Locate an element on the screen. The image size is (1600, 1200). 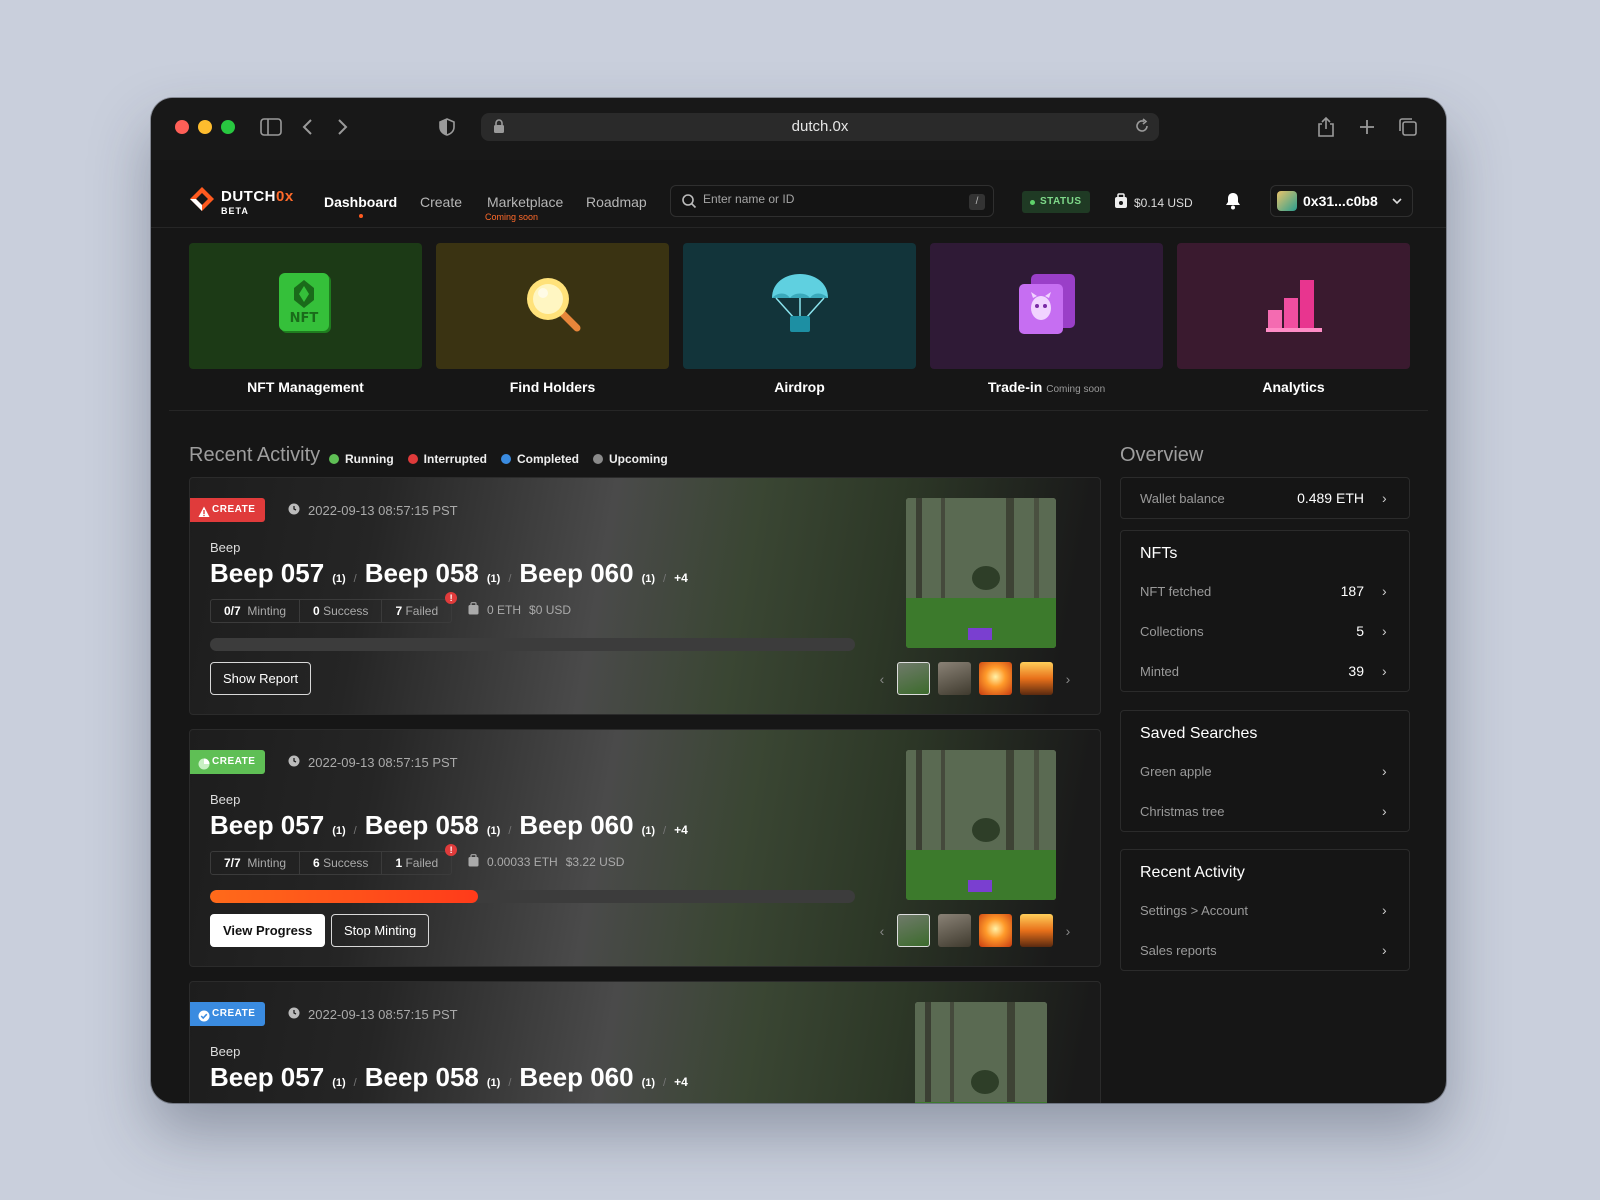
search-icon is located at coordinates (689, 203).